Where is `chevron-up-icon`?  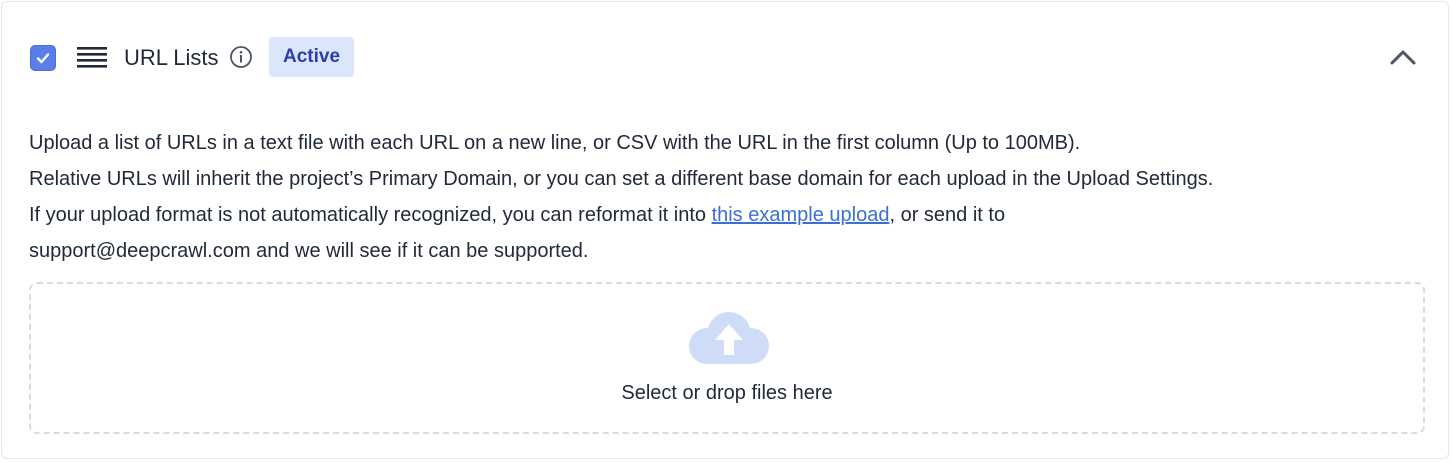
chevron-up-icon is located at coordinates (1403, 58).